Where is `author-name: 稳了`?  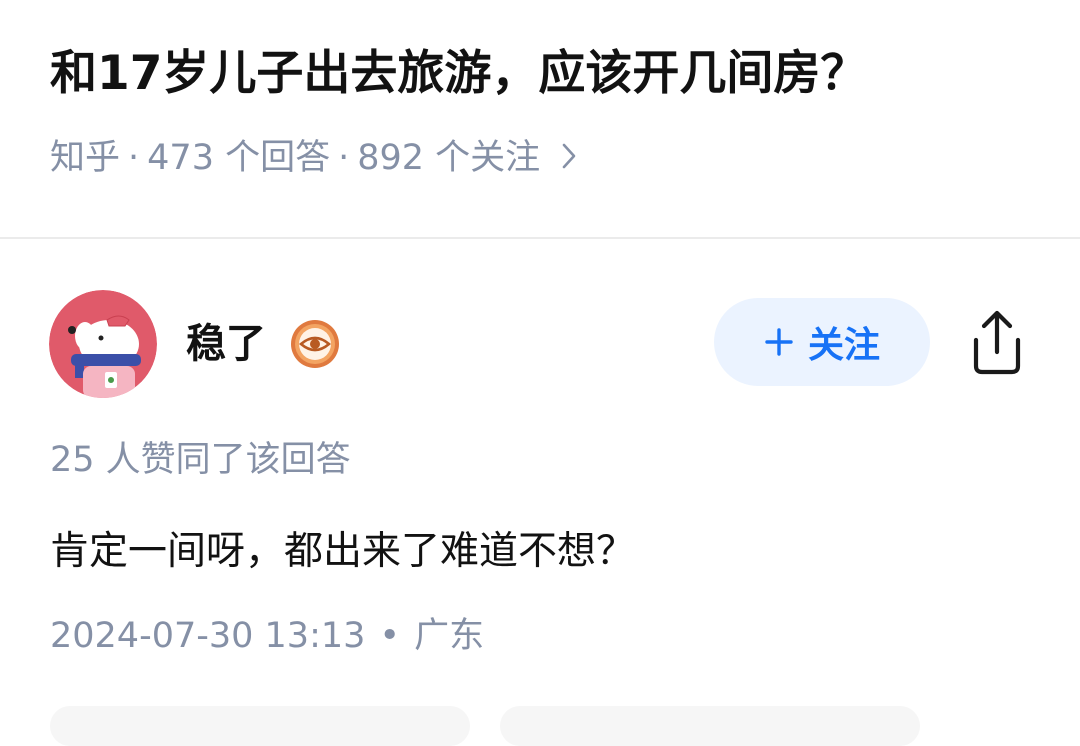 author-name: 稳了 is located at coordinates (226, 344).